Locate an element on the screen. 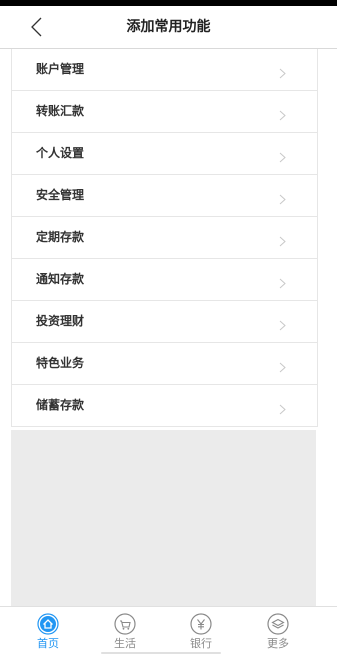  menu-item-transfer-remittance: 转账汇款 is located at coordinates (164, 112).